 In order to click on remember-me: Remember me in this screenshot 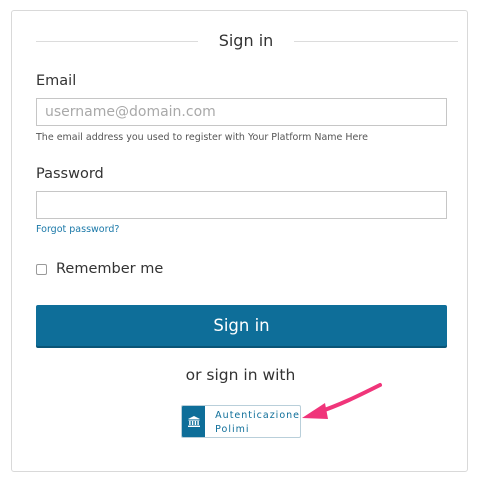, I will do `click(99, 269)`.